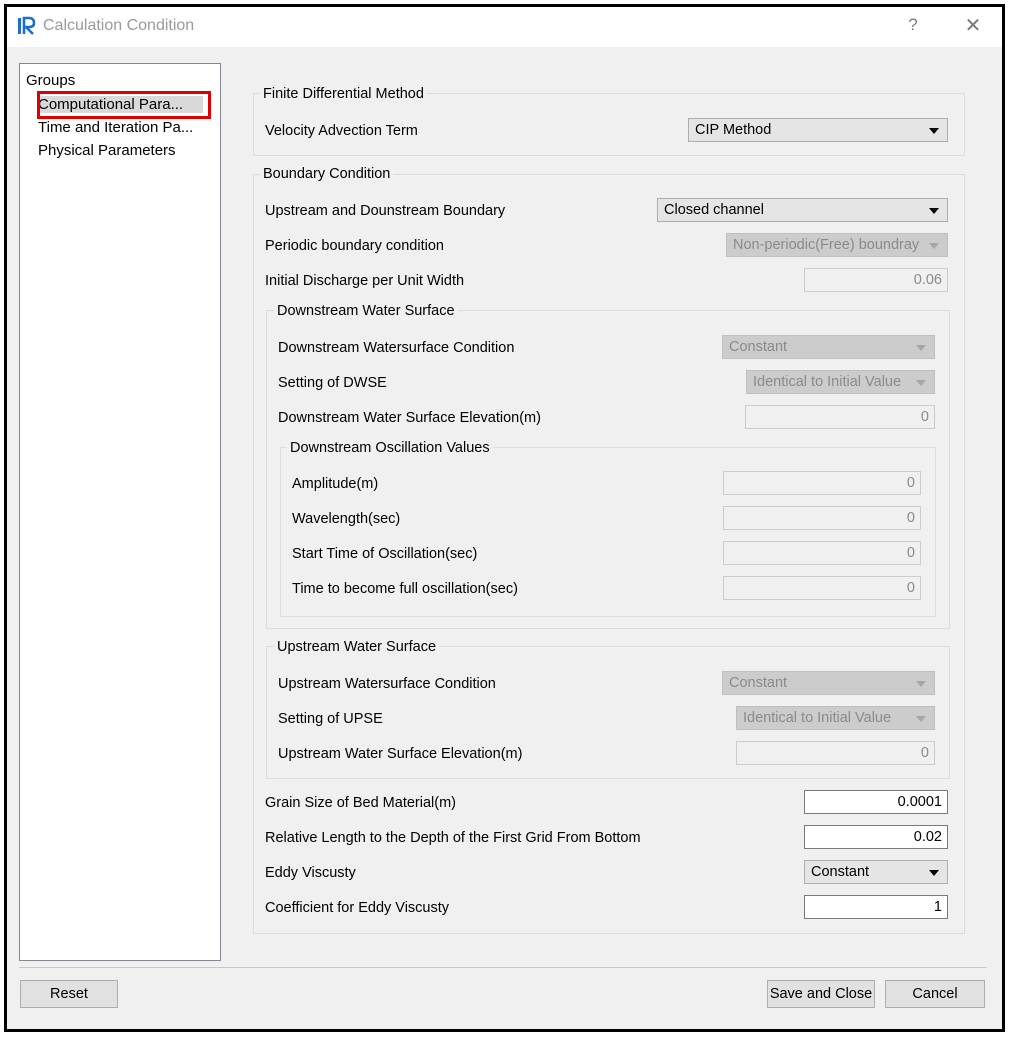 The height and width of the screenshot is (1038, 1017). Describe the element at coordinates (802, 210) in the screenshot. I see `updown-boundary-select: Closed channel` at that location.